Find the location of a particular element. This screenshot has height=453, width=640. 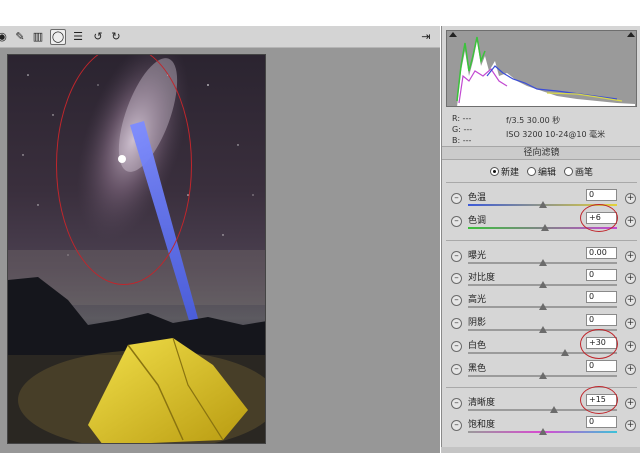

iso-lens-info: ISO 3200 10-24@10 毫米 is located at coordinates (556, 134).